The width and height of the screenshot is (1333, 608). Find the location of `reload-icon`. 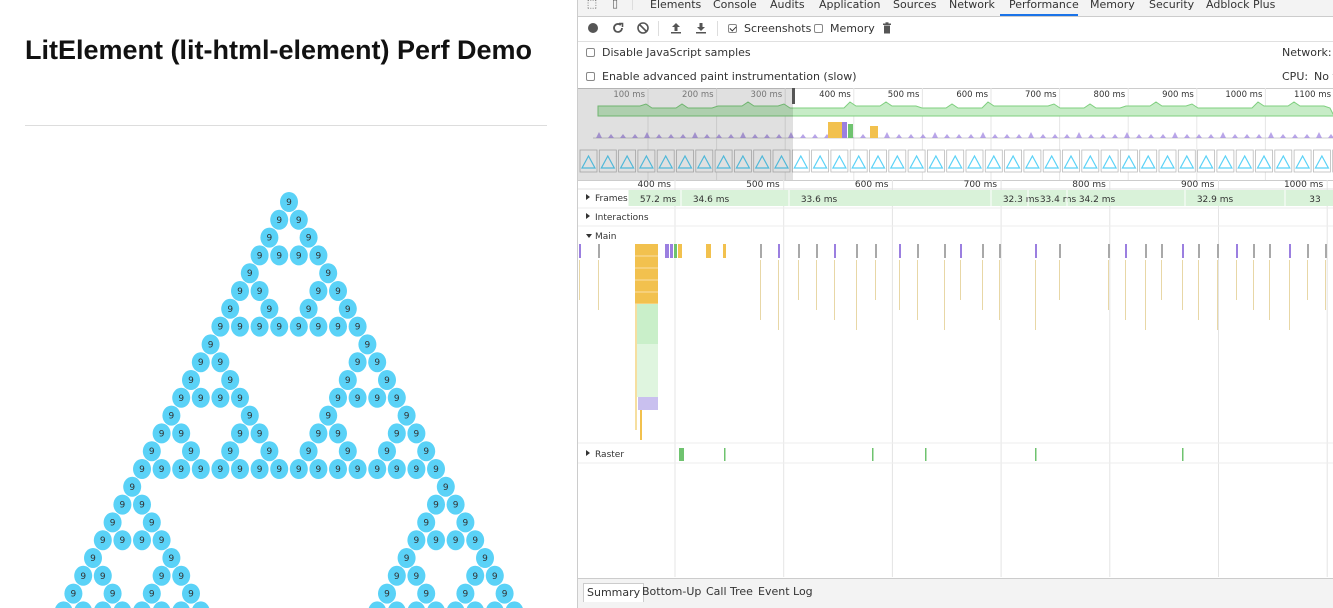

reload-icon is located at coordinates (618, 28).